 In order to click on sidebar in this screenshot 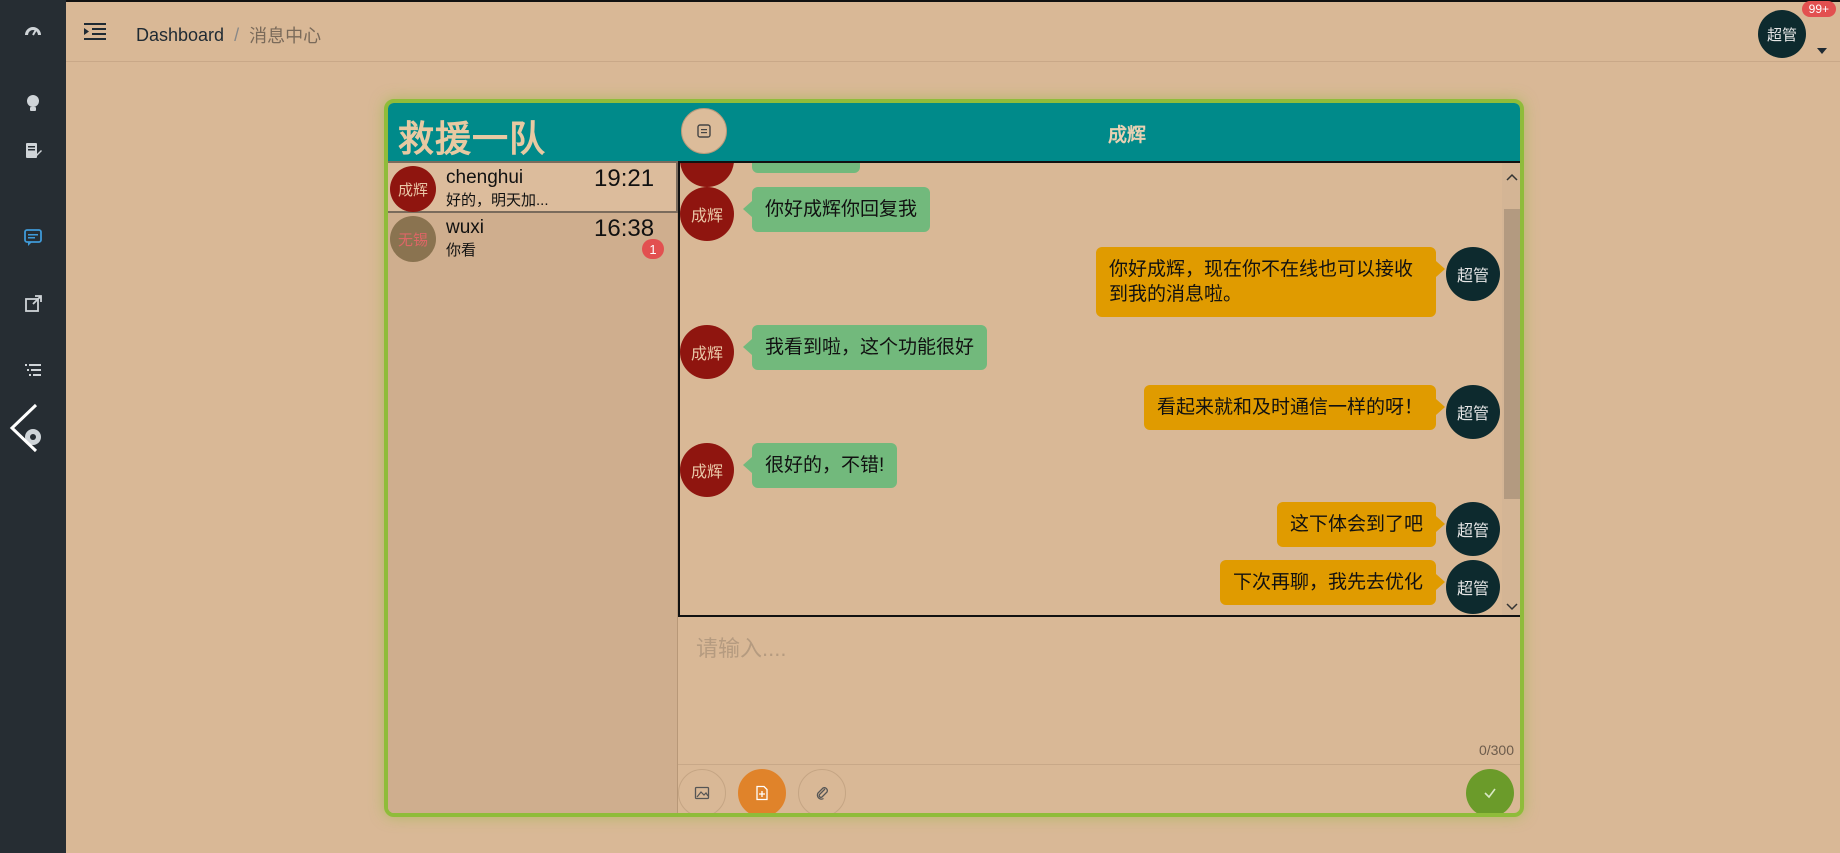, I will do `click(33, 426)`.